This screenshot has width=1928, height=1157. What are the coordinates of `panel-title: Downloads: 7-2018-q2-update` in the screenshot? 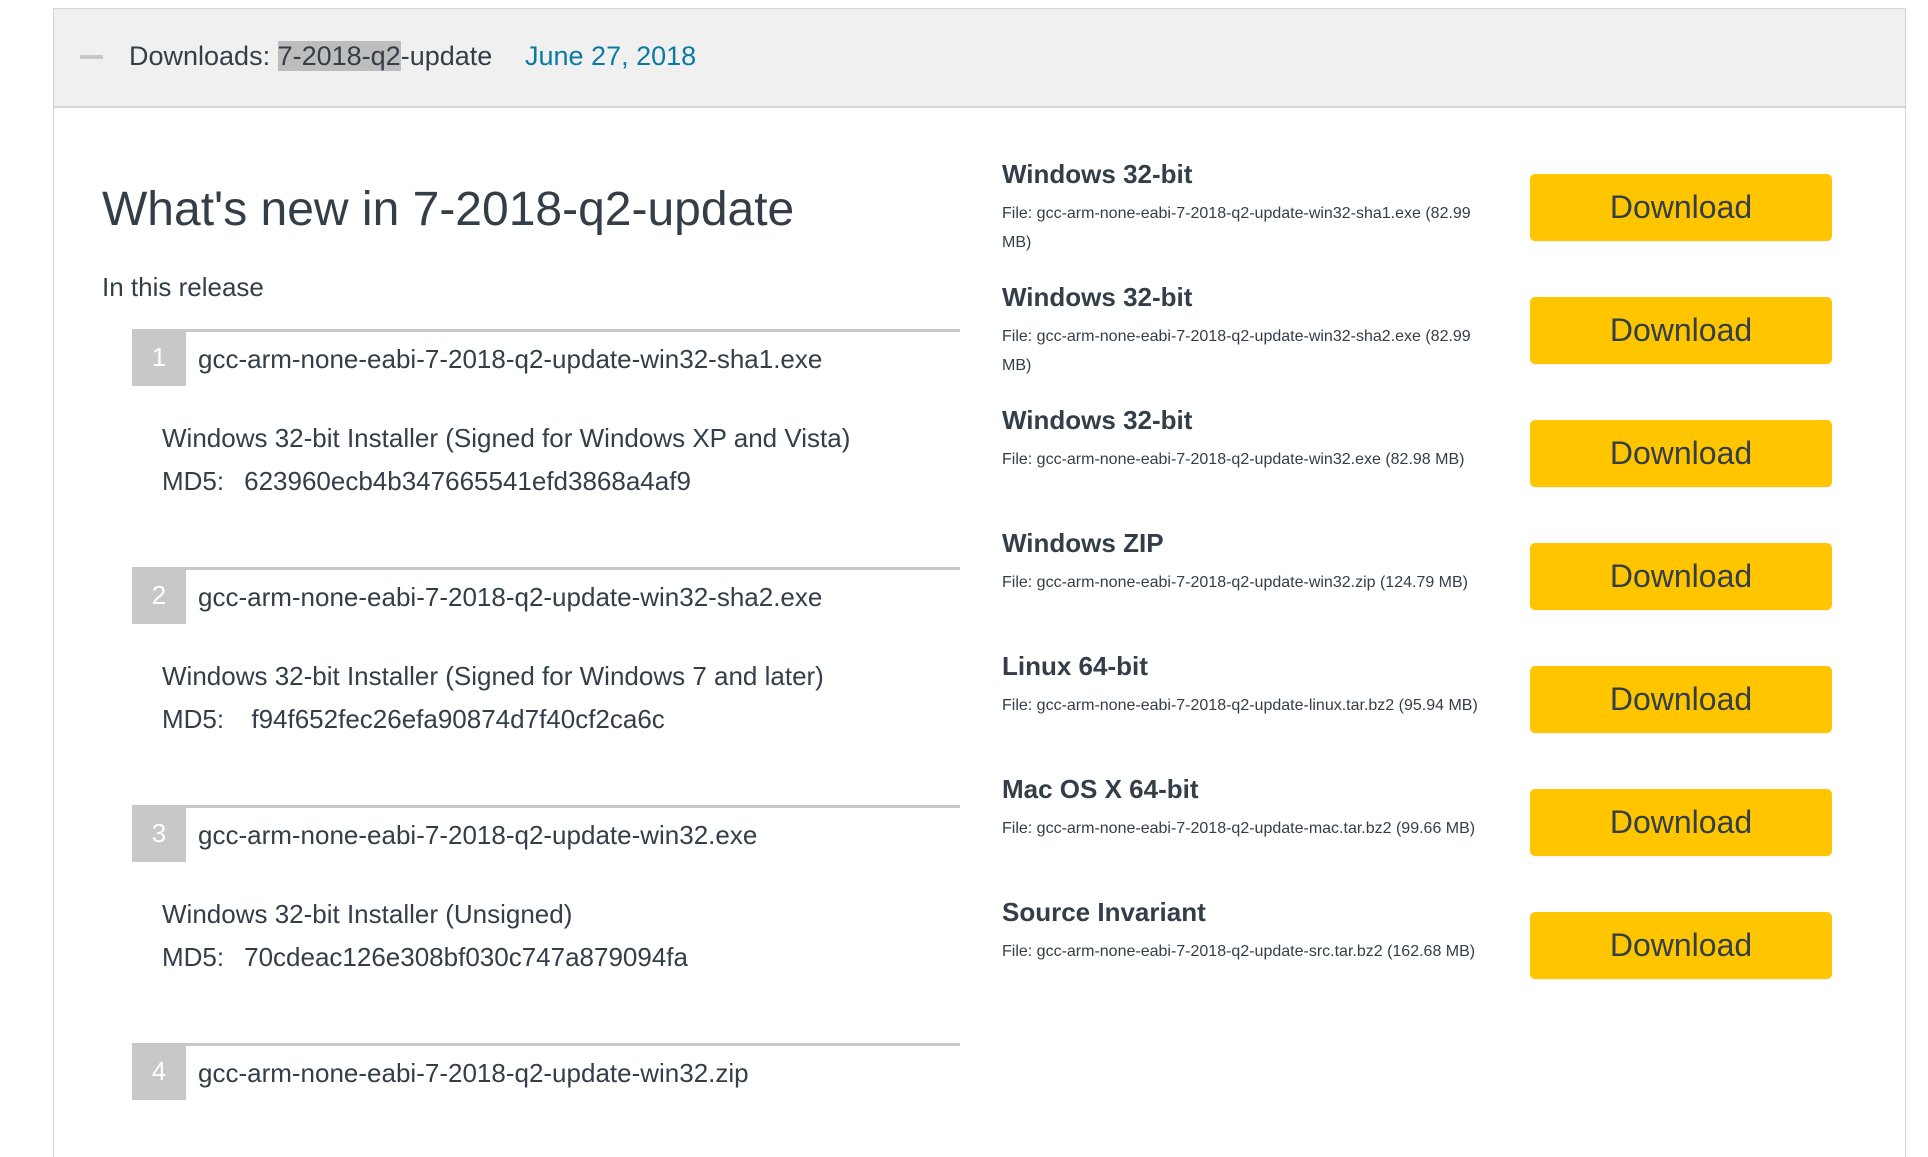 It's located at (310, 56).